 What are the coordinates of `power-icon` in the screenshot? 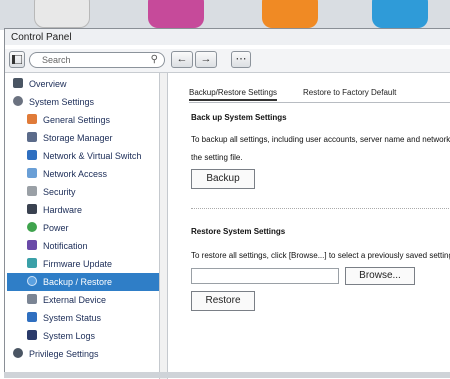 It's located at (32, 227).